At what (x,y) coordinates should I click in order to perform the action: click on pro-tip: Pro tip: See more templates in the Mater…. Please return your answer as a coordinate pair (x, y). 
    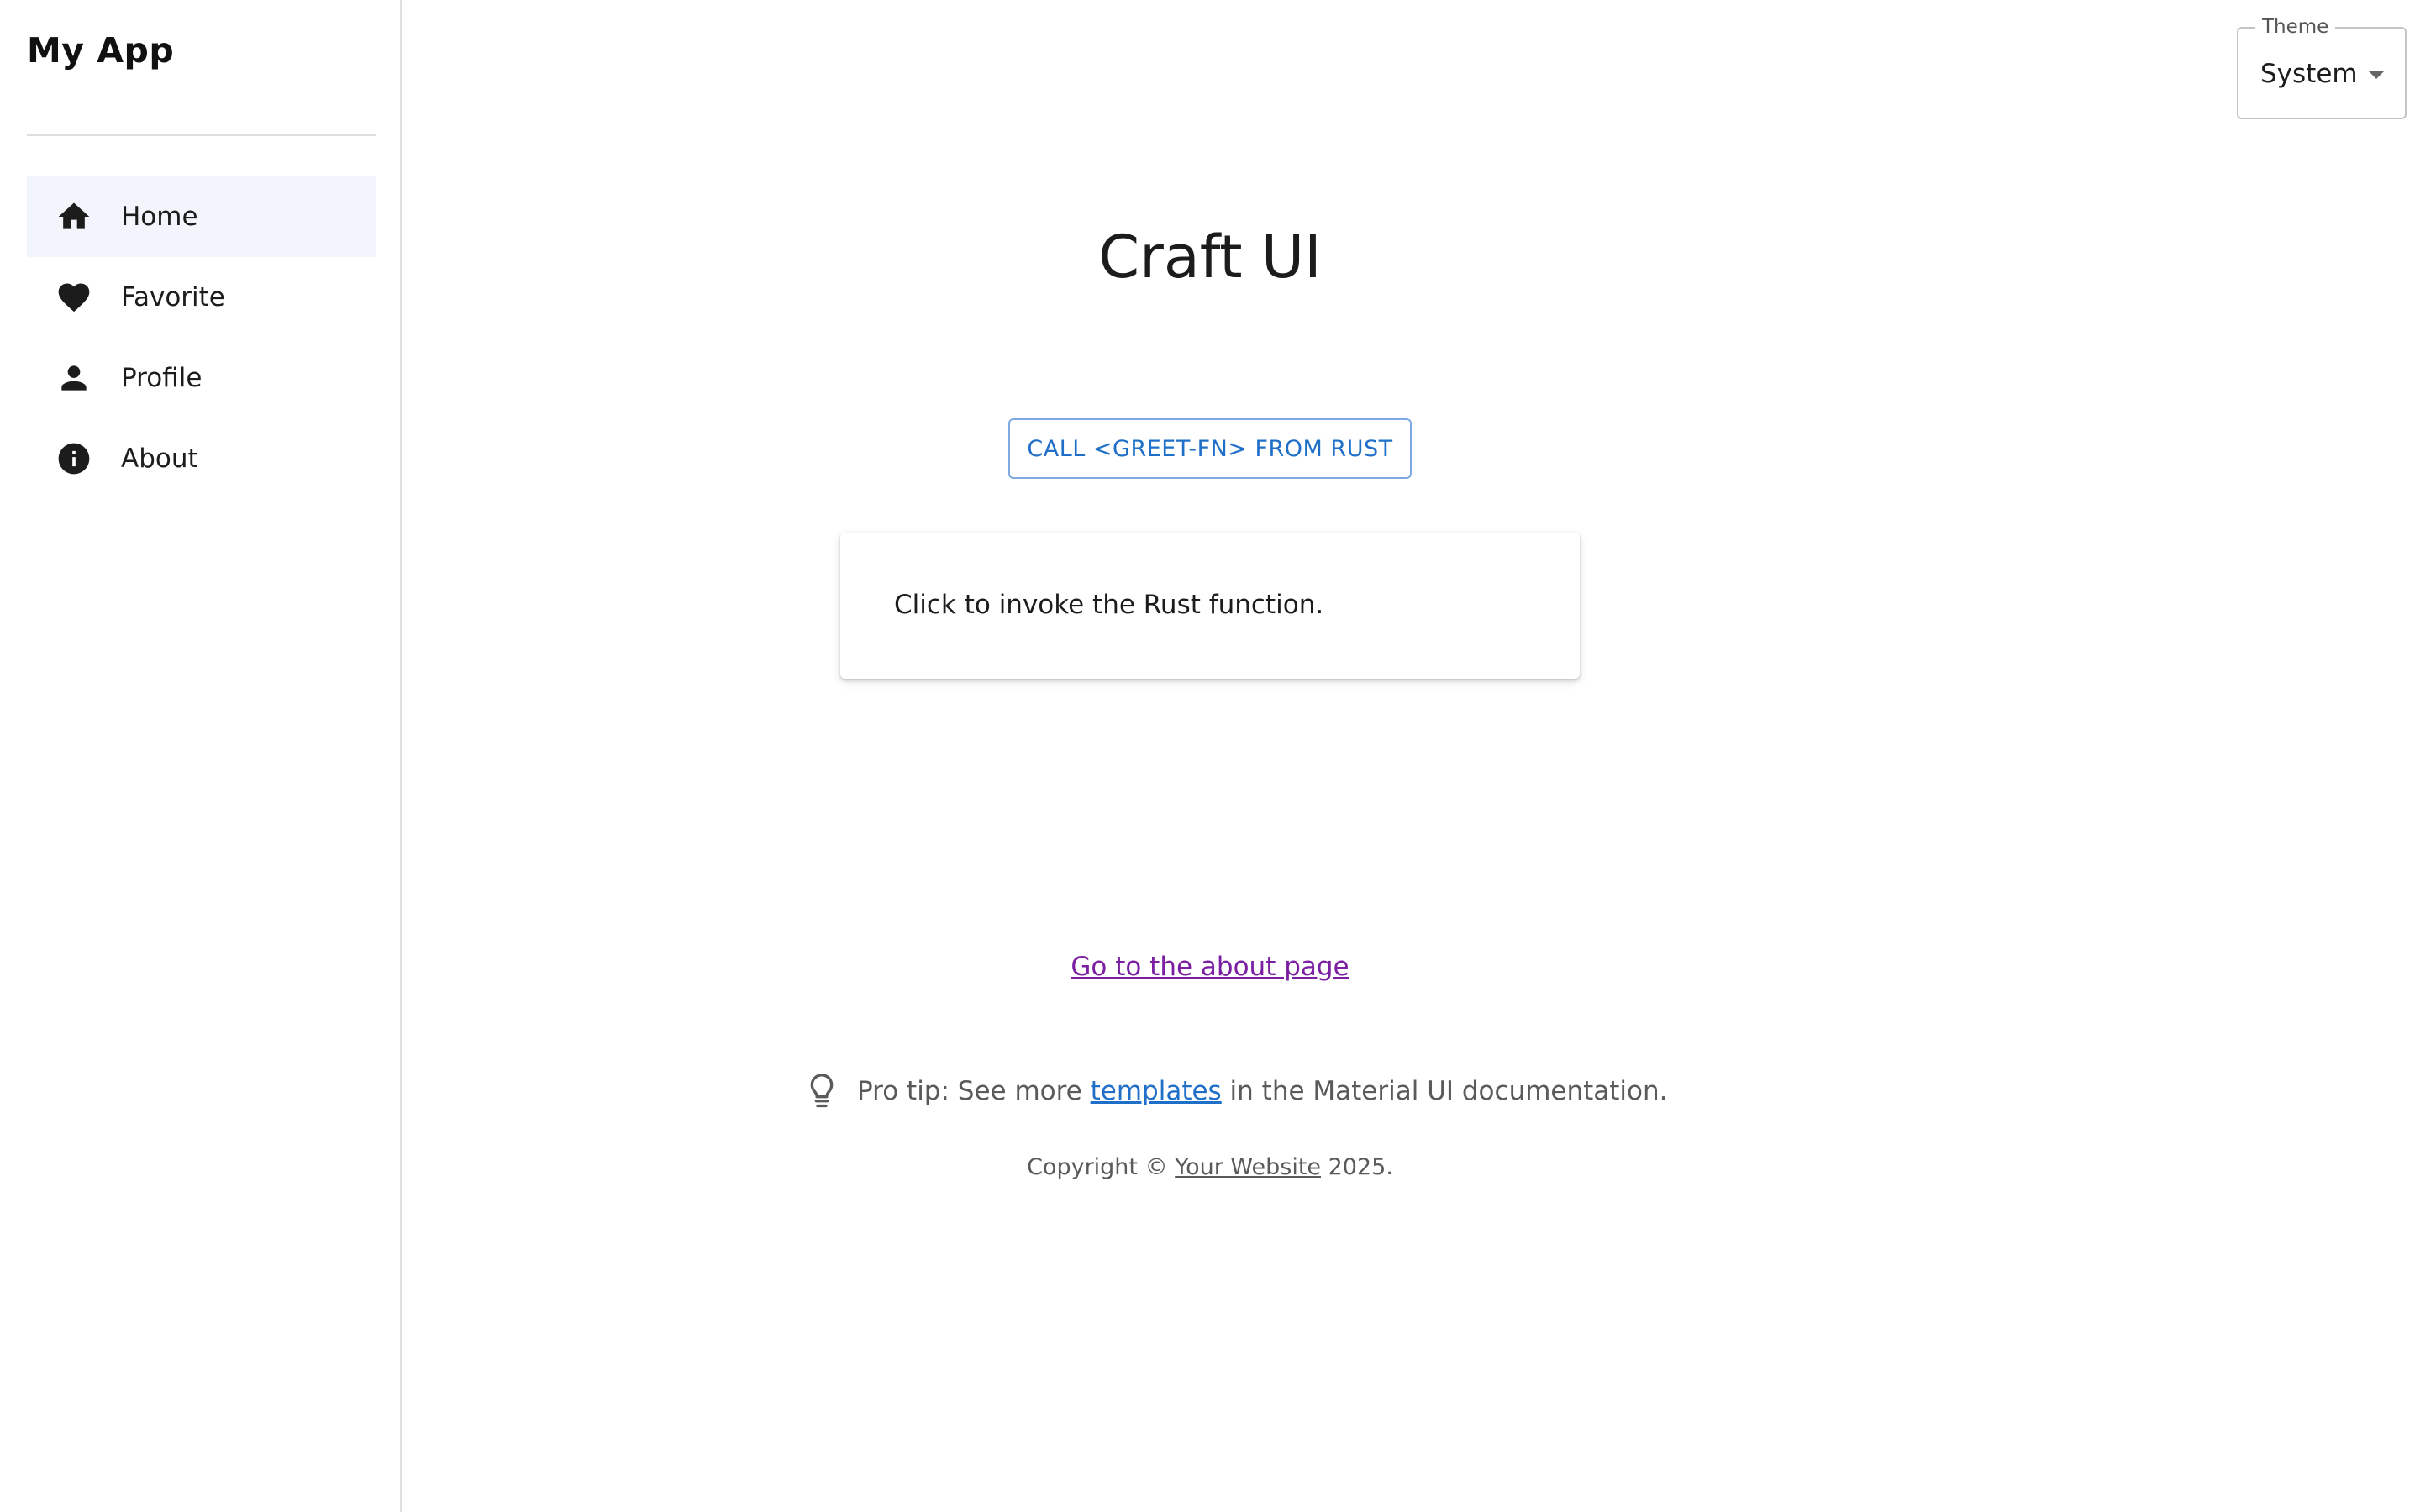
    Looking at the image, I should click on (1236, 1091).